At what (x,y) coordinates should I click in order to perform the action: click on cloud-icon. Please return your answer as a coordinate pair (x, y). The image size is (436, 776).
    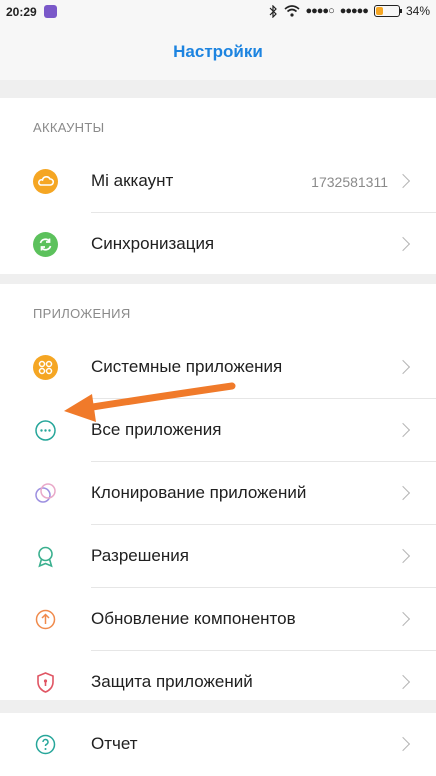
    Looking at the image, I should click on (45, 181).